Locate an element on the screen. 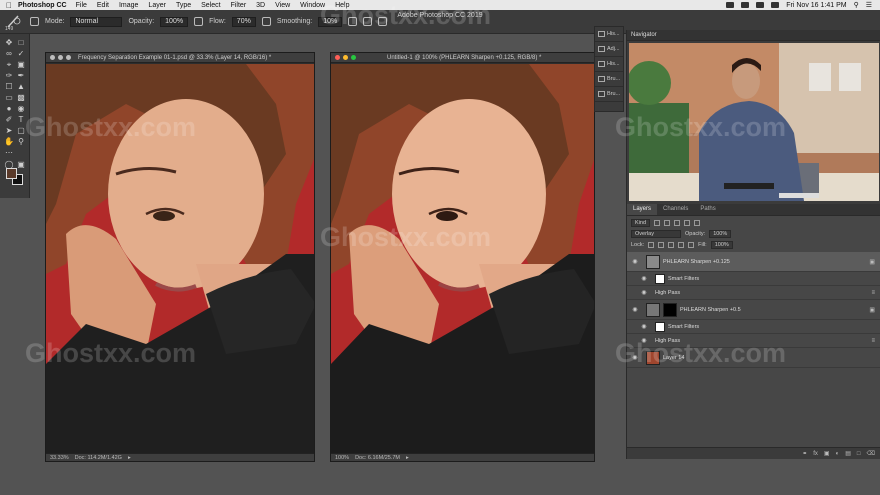 The width and height of the screenshot is (880, 495). menu-edit: Edit is located at coordinates (103, 5).